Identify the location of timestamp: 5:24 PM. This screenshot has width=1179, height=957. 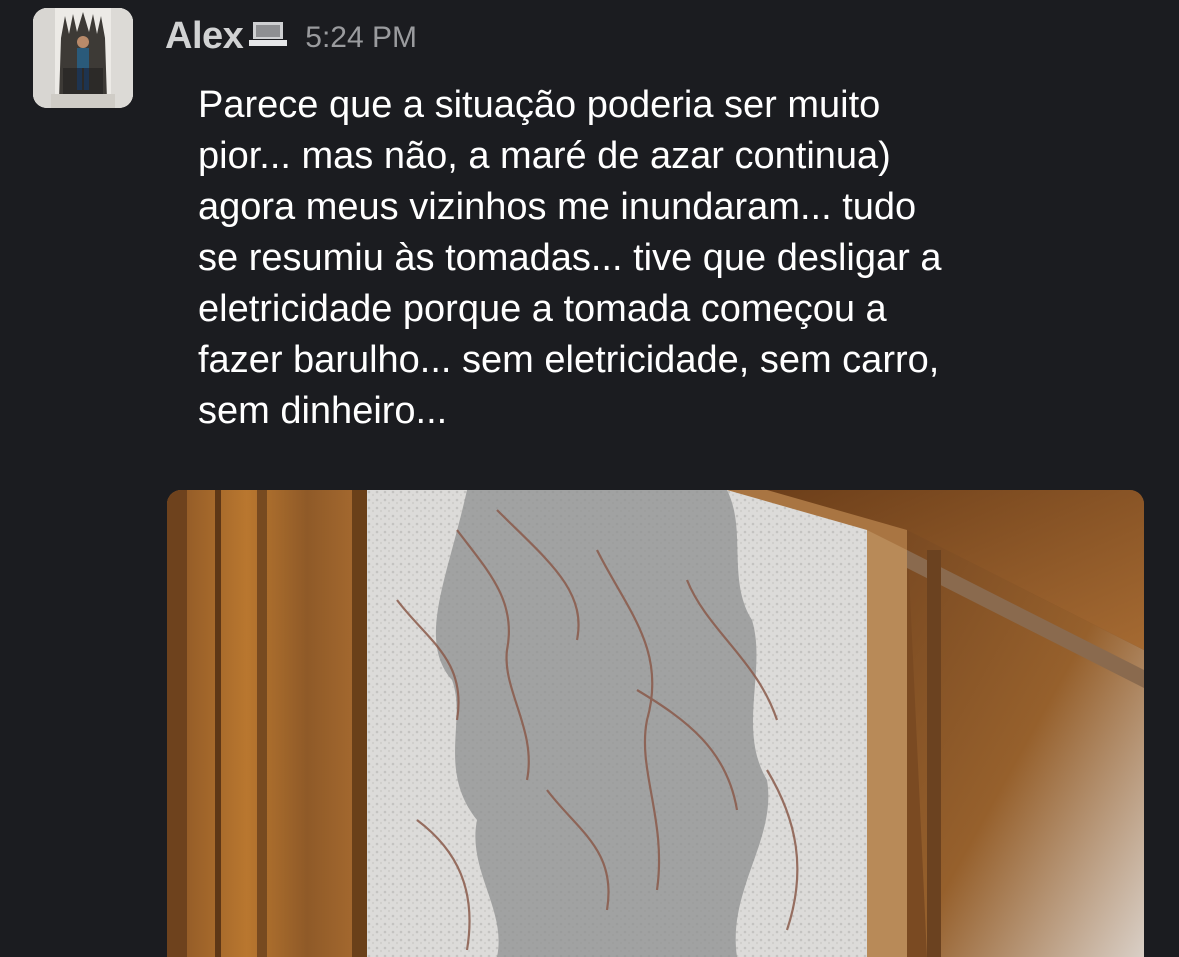
(361, 38).